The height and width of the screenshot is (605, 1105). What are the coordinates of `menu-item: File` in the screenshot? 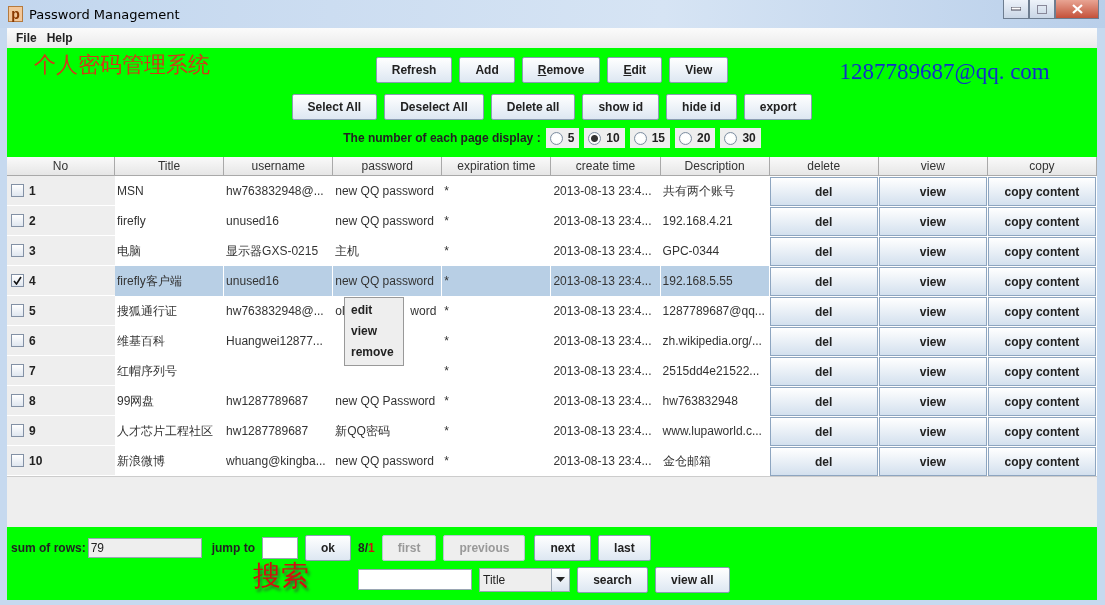 It's located at (26, 38).